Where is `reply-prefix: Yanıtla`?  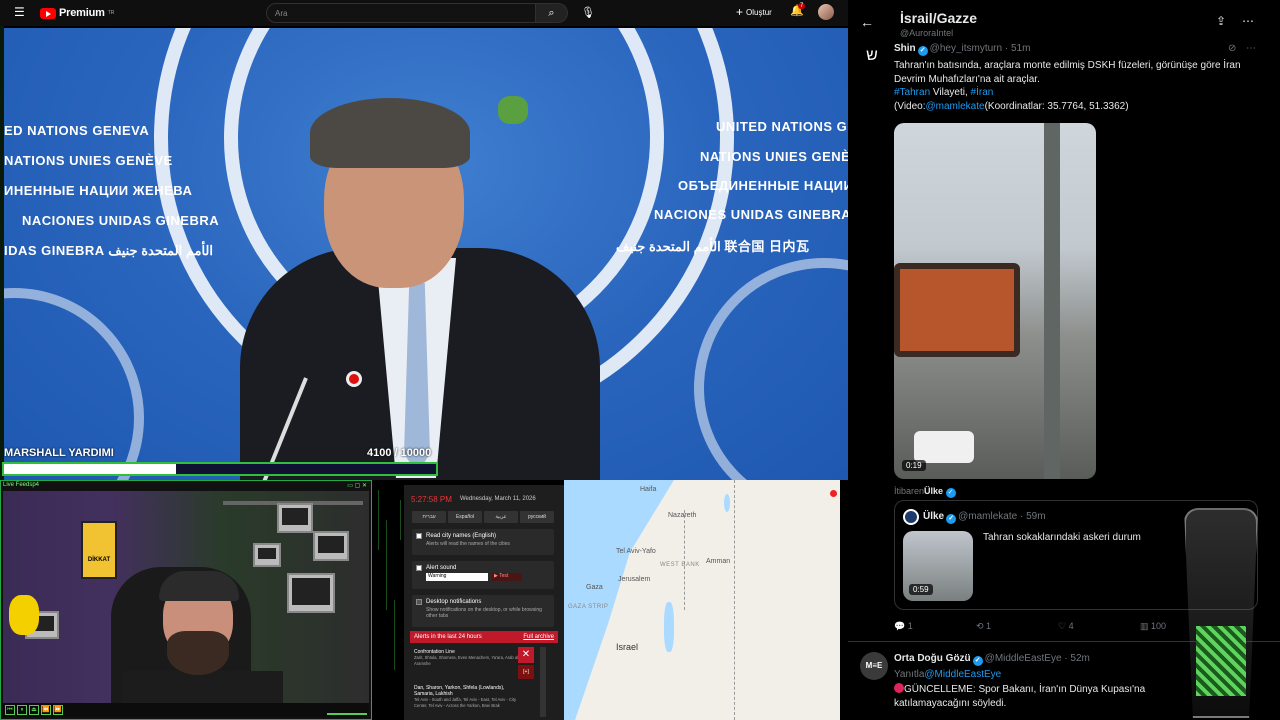 reply-prefix: Yanıtla is located at coordinates (909, 674).